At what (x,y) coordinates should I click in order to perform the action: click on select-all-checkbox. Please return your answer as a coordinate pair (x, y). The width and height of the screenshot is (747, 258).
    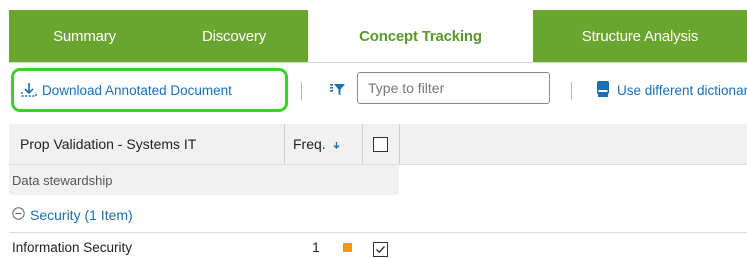
    Looking at the image, I should click on (380, 144).